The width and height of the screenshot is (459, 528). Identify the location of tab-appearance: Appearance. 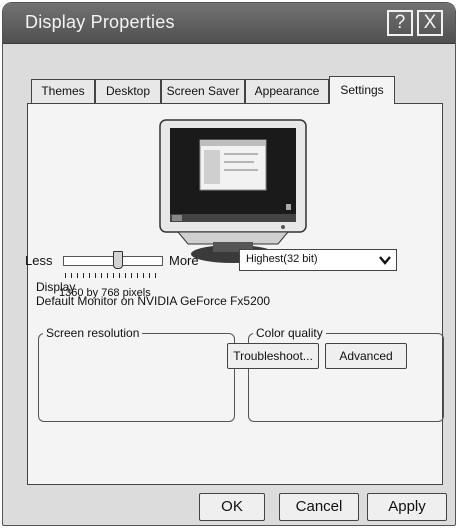
(287, 91).